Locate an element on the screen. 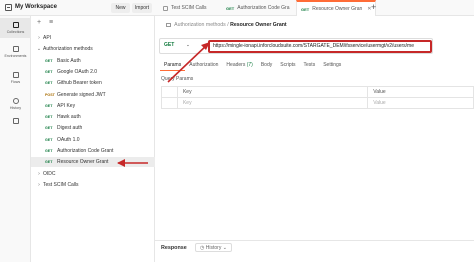  breadcrumb-parent: Authorization methods is located at coordinates (200, 25).